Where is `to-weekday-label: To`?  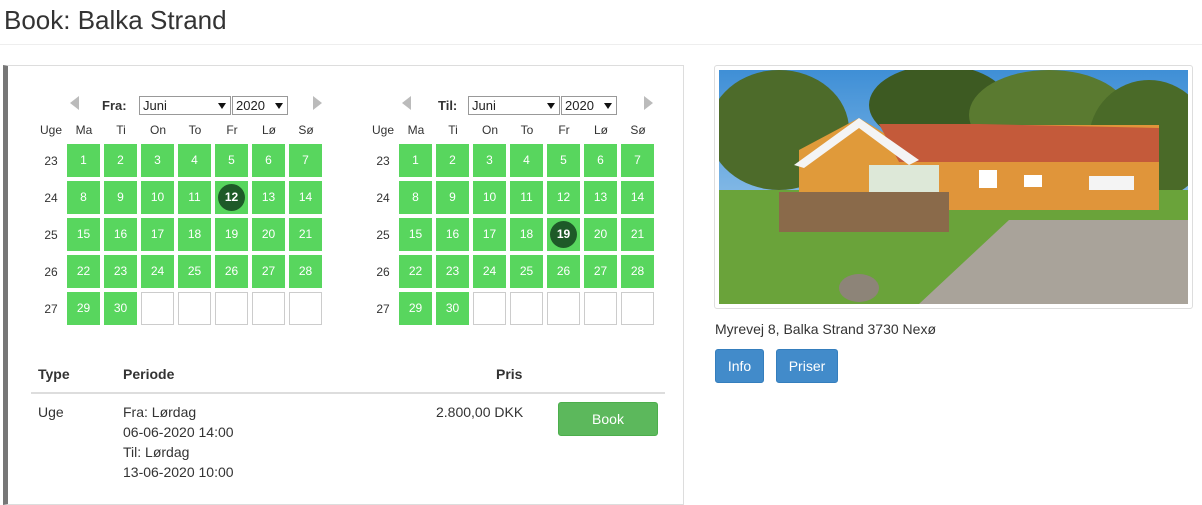
to-weekday-label: To is located at coordinates (527, 130).